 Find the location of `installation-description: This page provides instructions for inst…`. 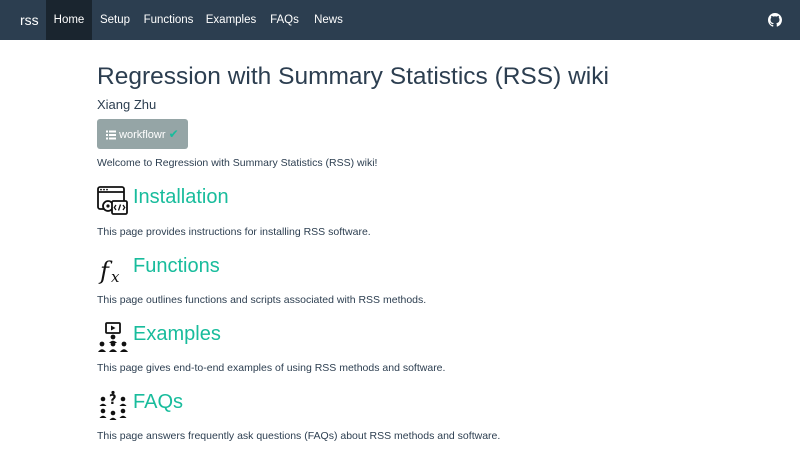

installation-description: This page provides instructions for inst… is located at coordinates (234, 232).